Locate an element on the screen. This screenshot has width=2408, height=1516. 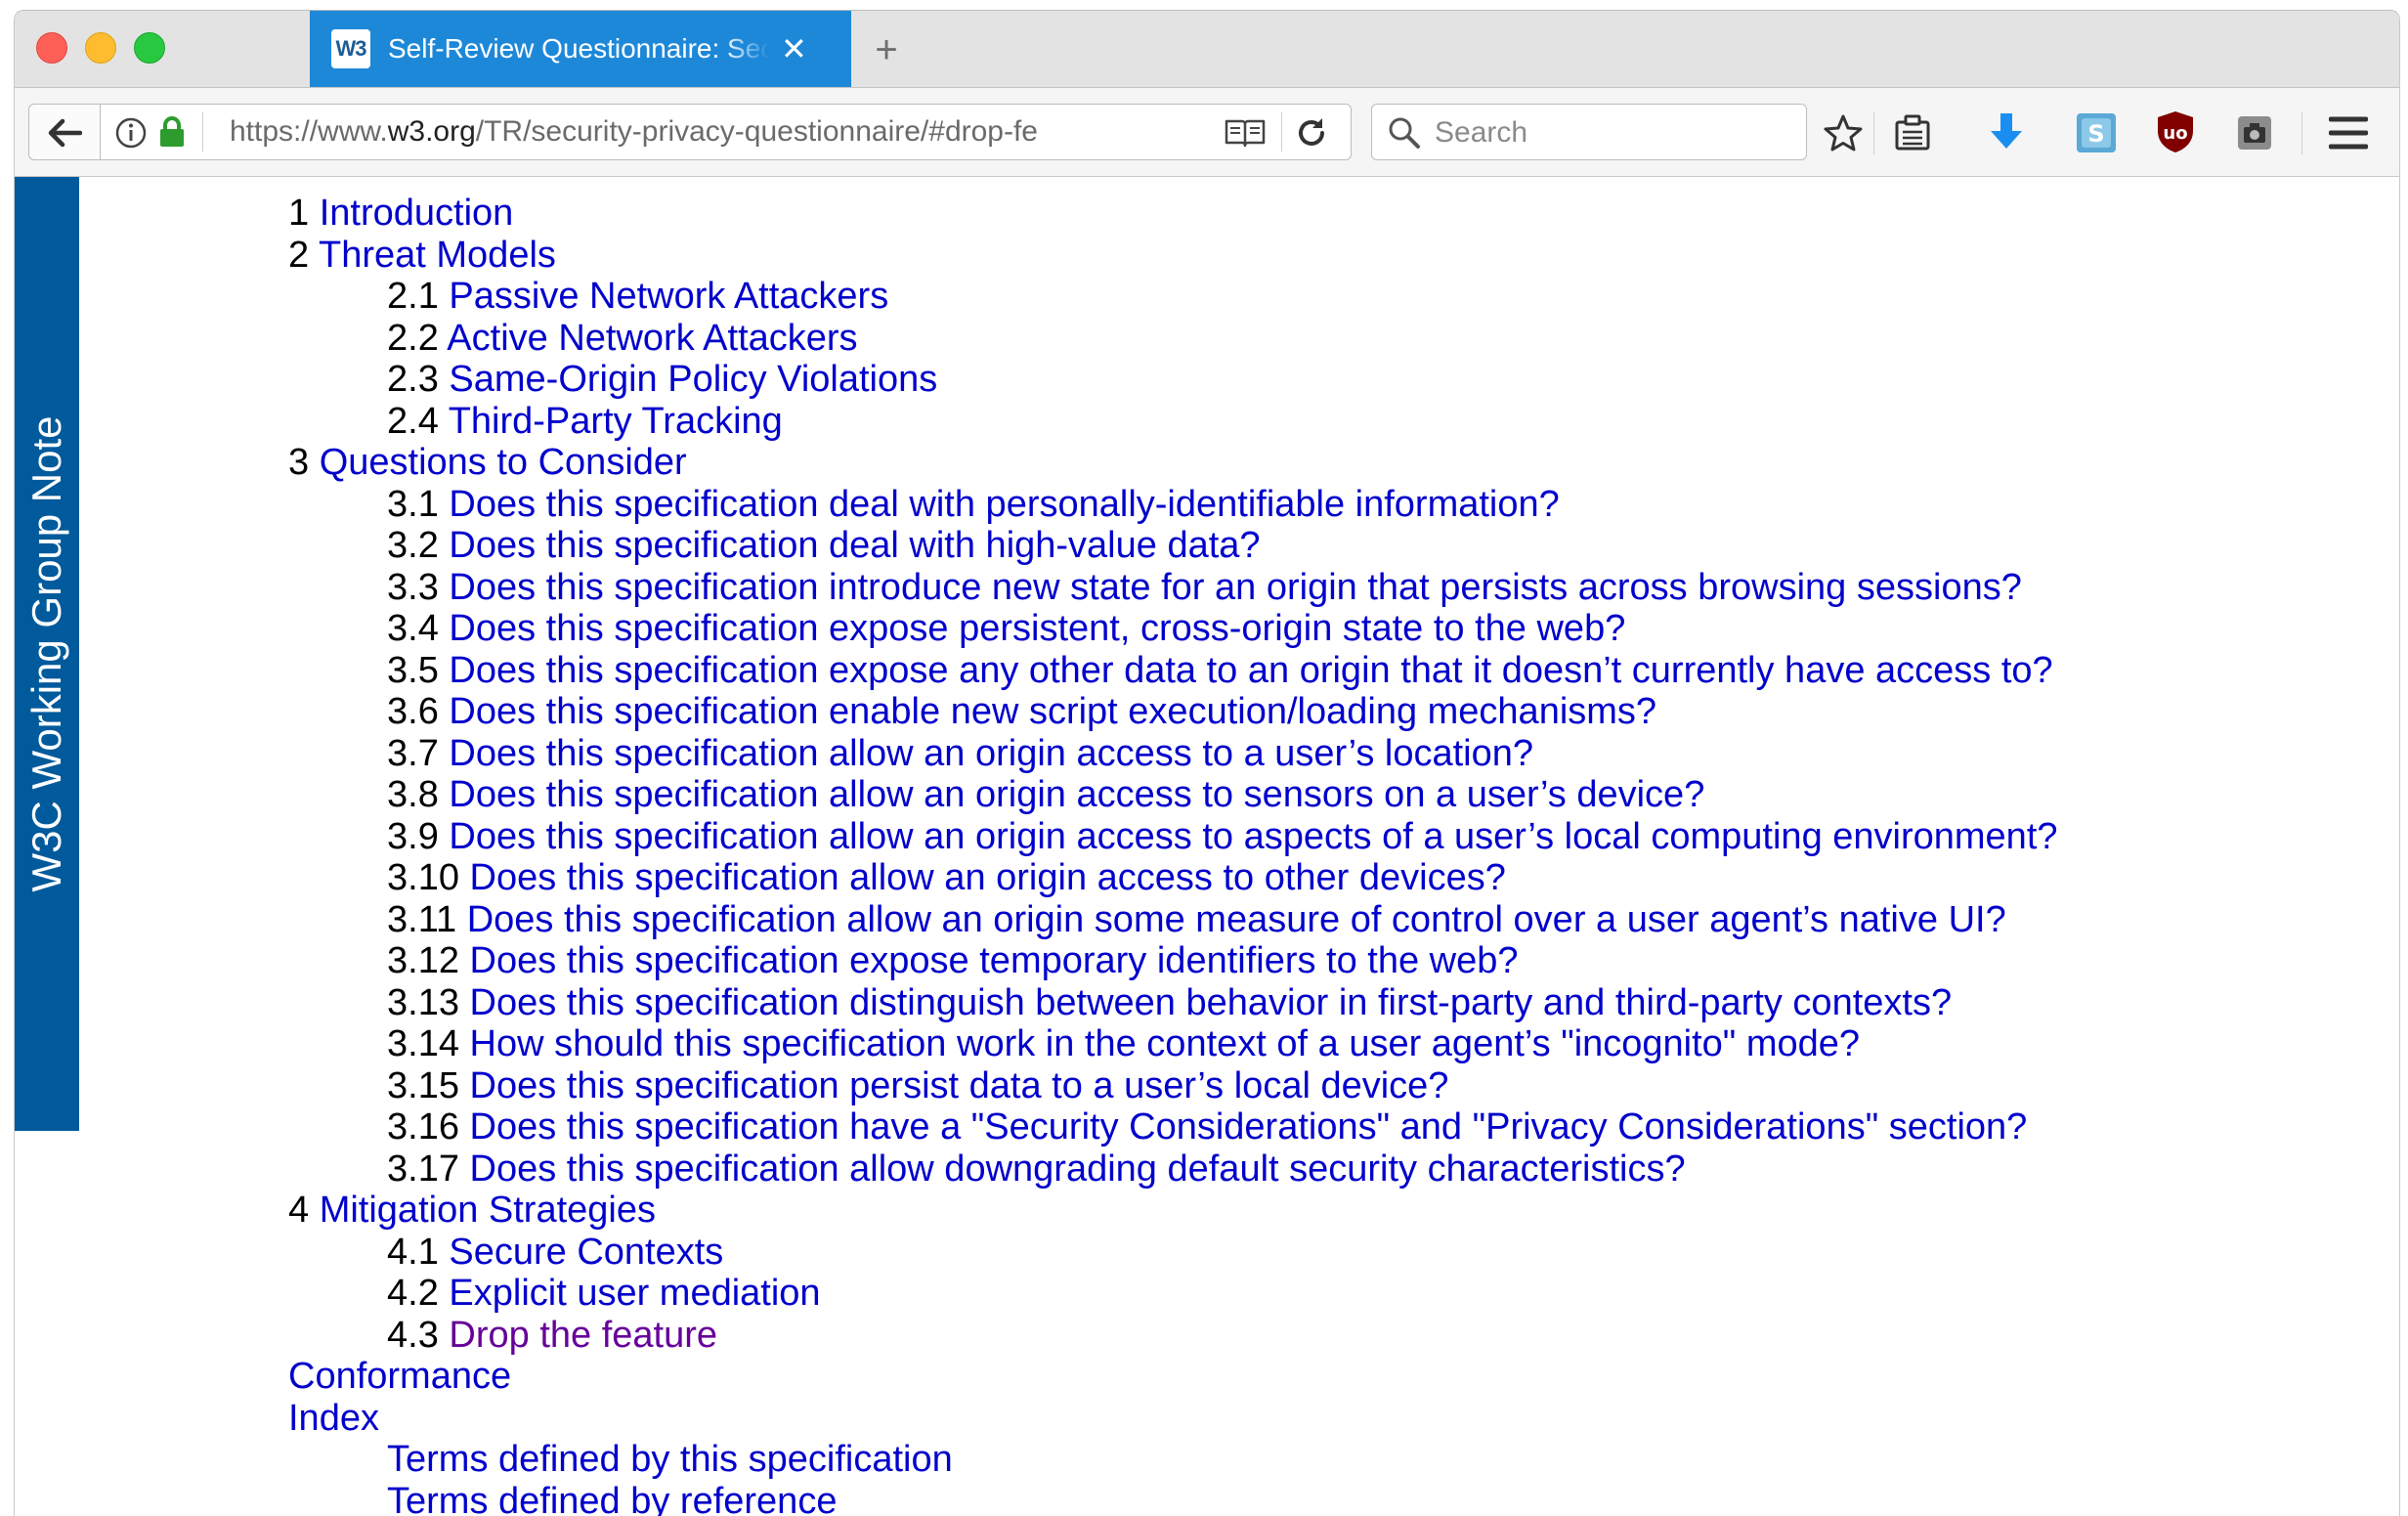
toc-link: Questions to Consider is located at coordinates (504, 462).